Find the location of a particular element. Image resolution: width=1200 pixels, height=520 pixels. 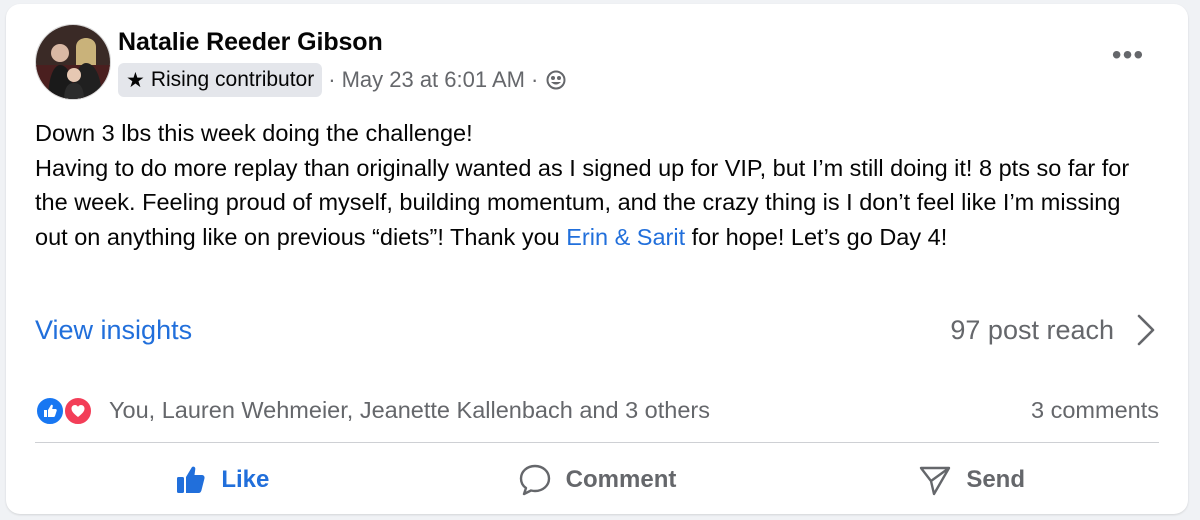

reaction-icons is located at coordinates (69, 410).